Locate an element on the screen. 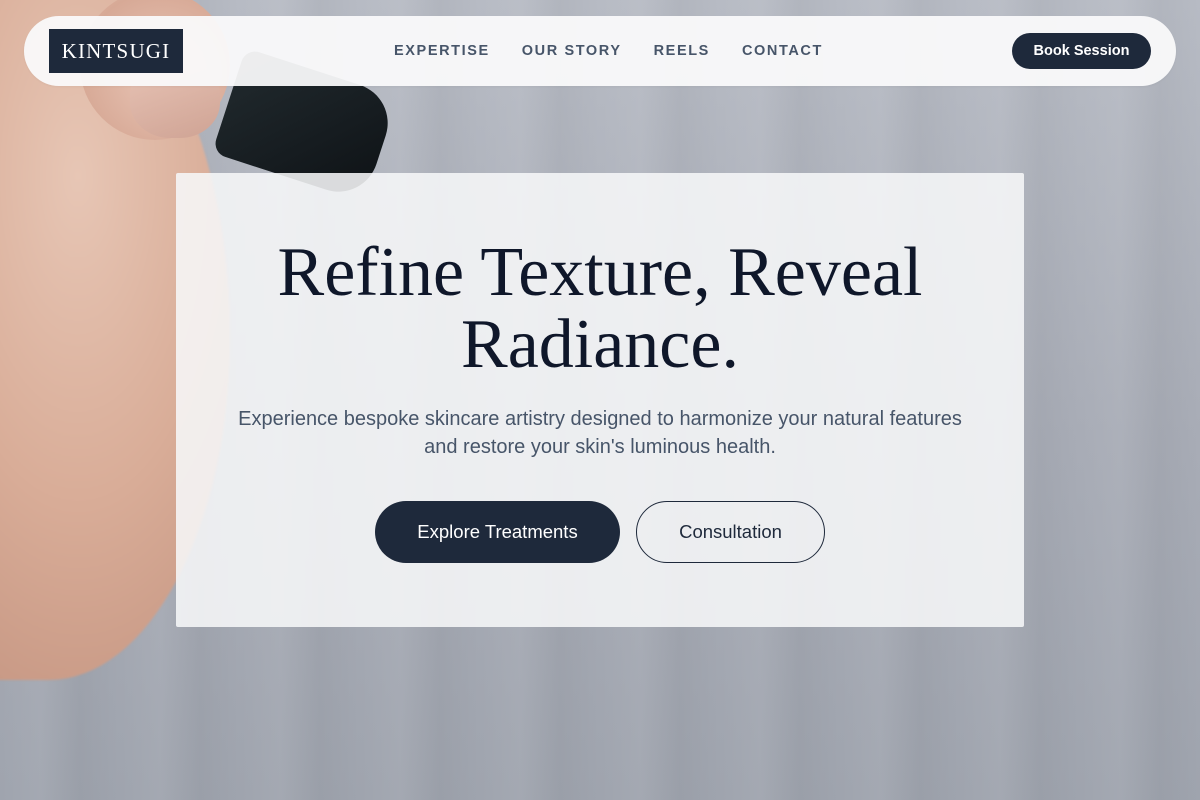 This screenshot has height=800, width=1200. nav-link-our-story: OUR STORY is located at coordinates (572, 51).